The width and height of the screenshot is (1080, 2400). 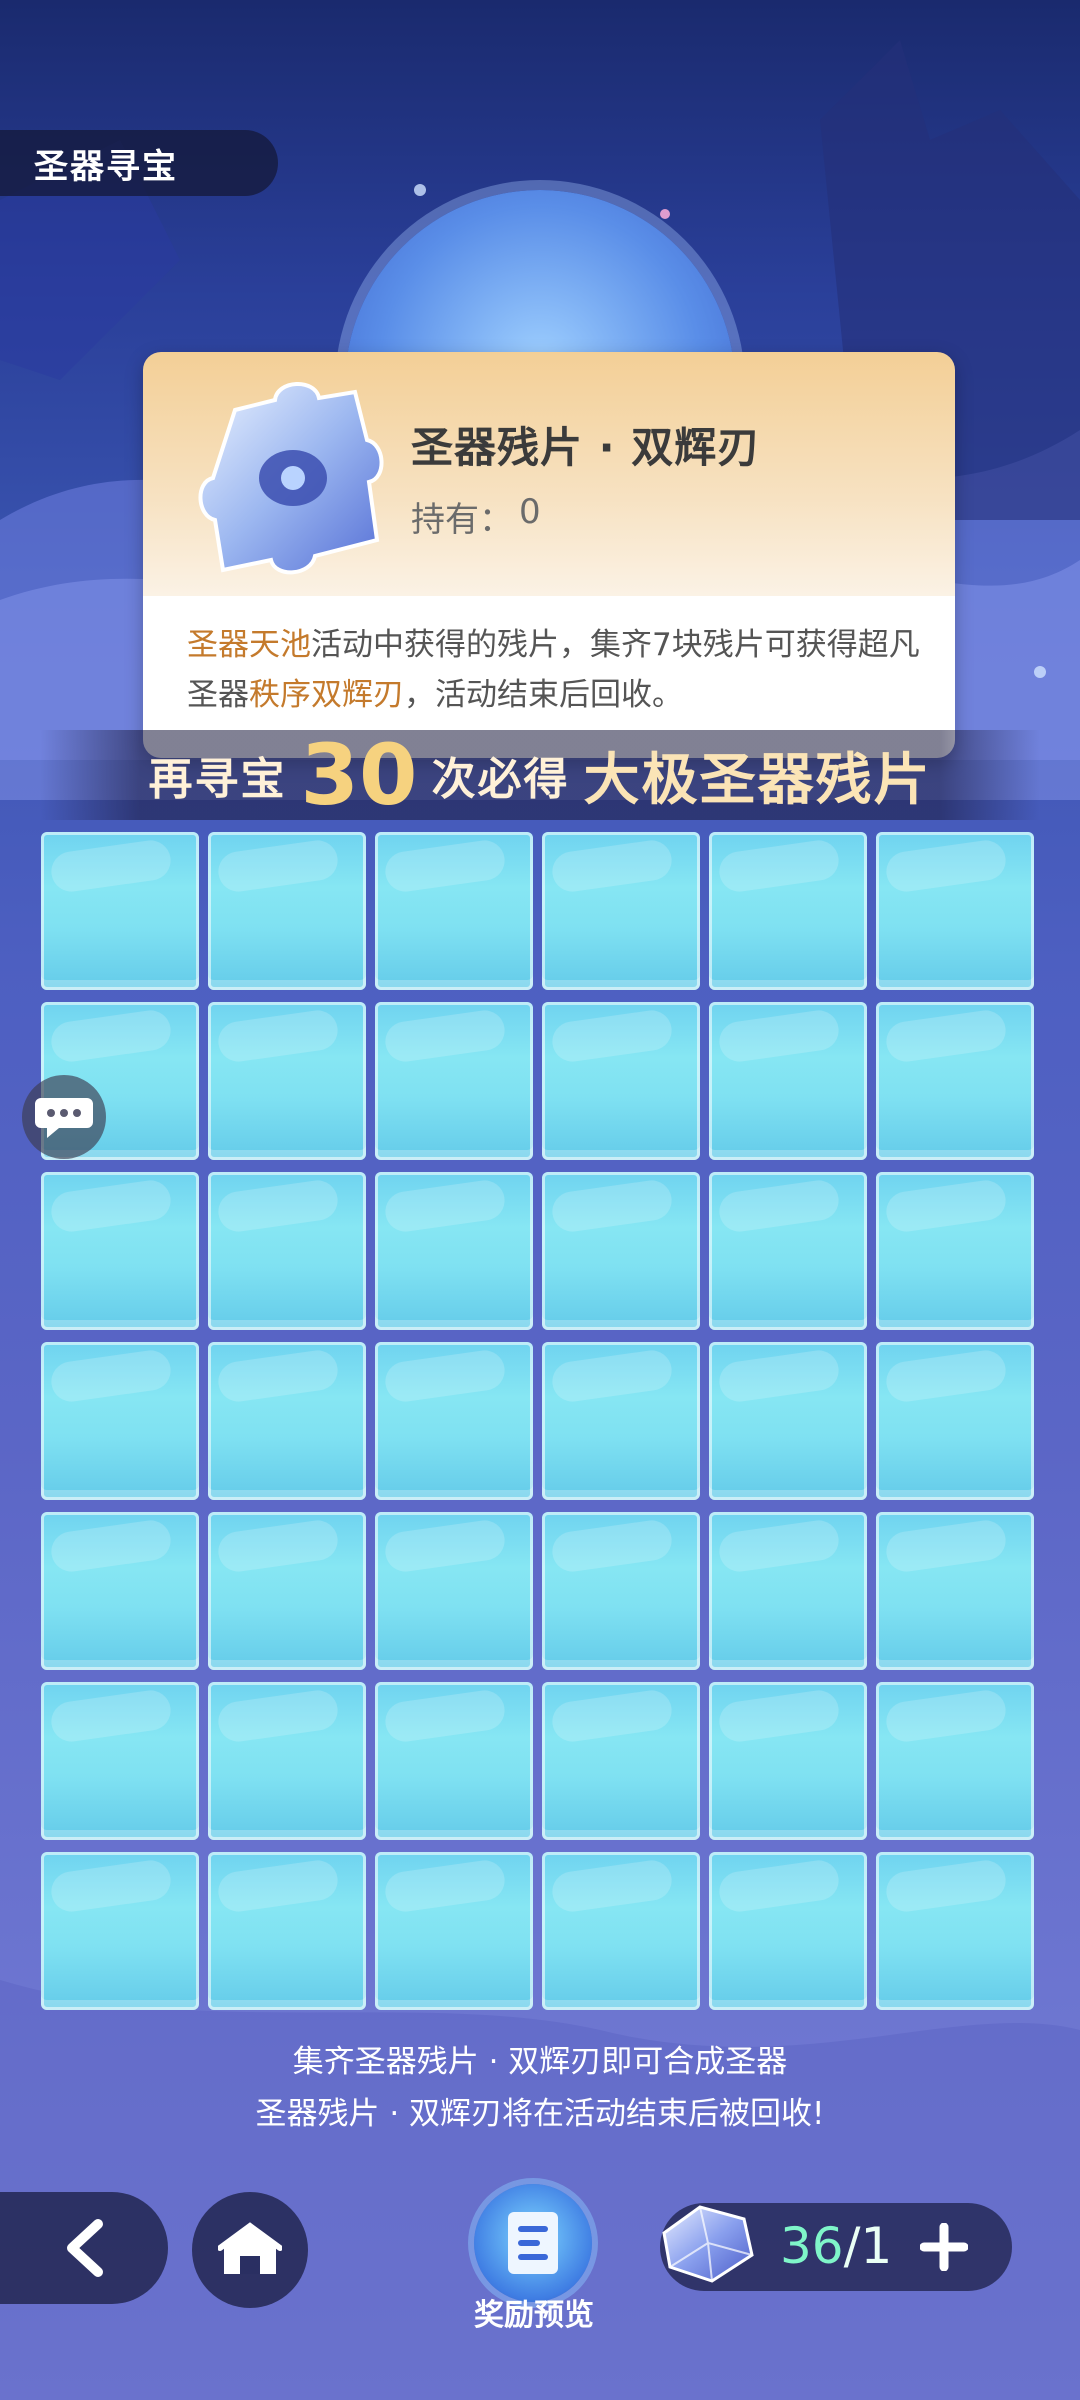 I want to click on draw-counter-value: 36/1, so click(x=836, y=2246).